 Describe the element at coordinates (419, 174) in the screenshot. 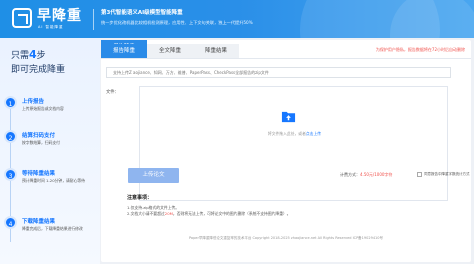

I see `agree-checkbox` at that location.